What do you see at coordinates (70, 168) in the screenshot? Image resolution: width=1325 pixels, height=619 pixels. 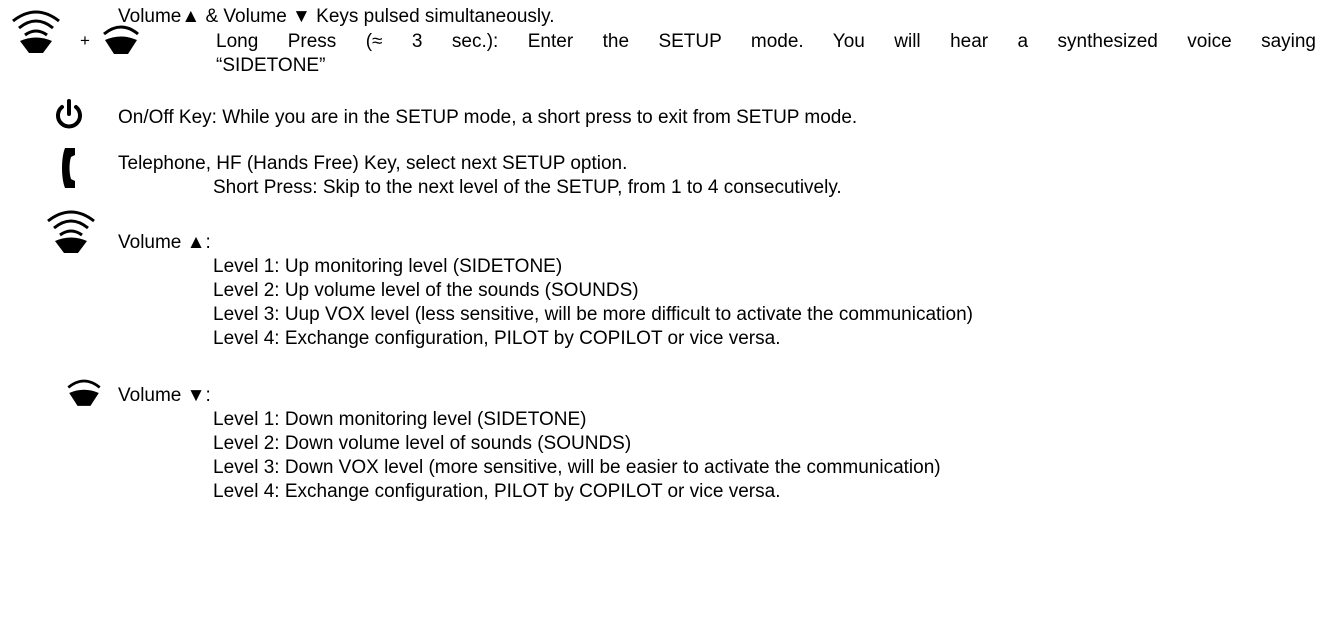 I see `telephone-icon` at bounding box center [70, 168].